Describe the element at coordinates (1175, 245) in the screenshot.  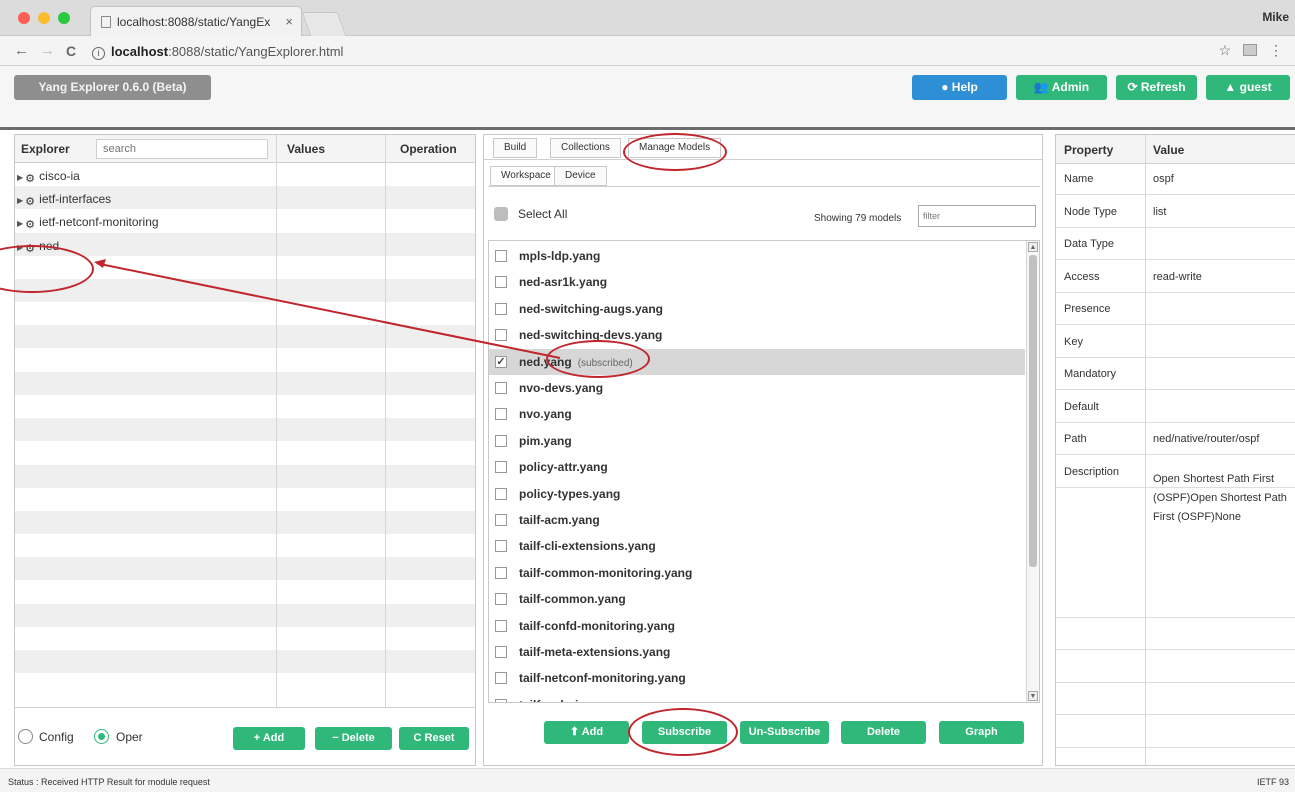
I see `property-row: Data Type` at that location.